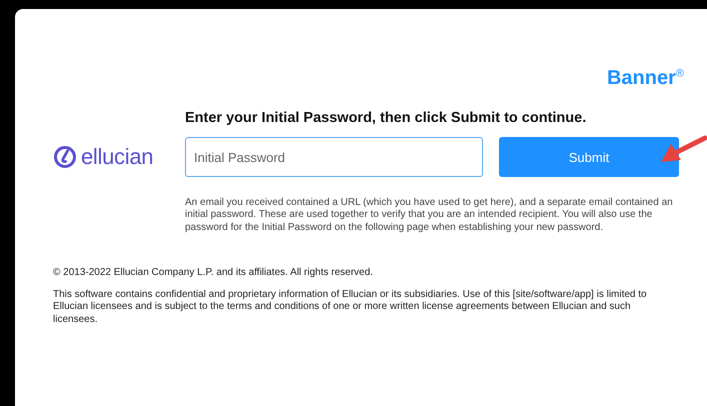  I want to click on product-name: Banner$^{®}$, so click(645, 78).